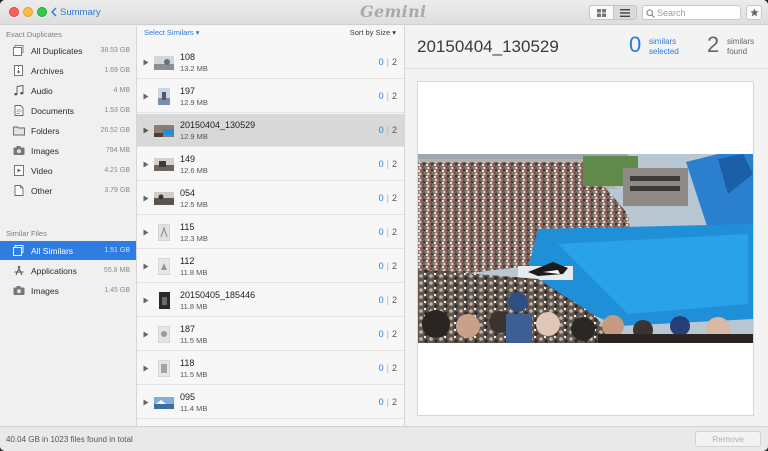 This screenshot has width=768, height=451. Describe the element at coordinates (52, 111) in the screenshot. I see `sidebar-item-label: Documents` at that location.